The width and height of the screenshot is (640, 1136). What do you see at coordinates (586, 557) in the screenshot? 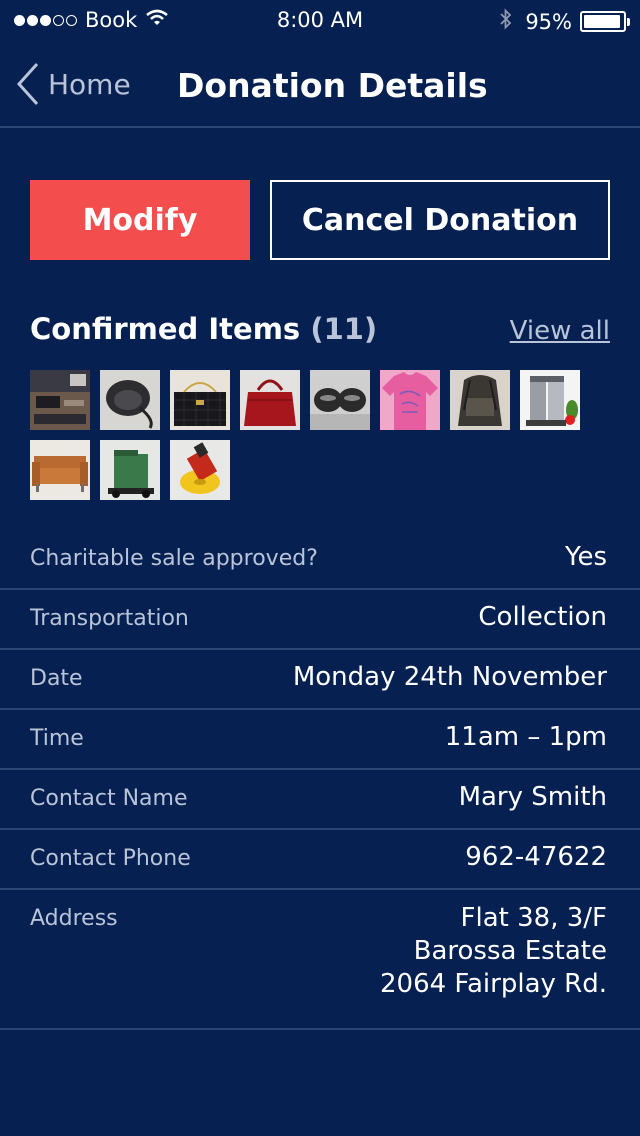
I see `detail-value: Yes` at bounding box center [586, 557].